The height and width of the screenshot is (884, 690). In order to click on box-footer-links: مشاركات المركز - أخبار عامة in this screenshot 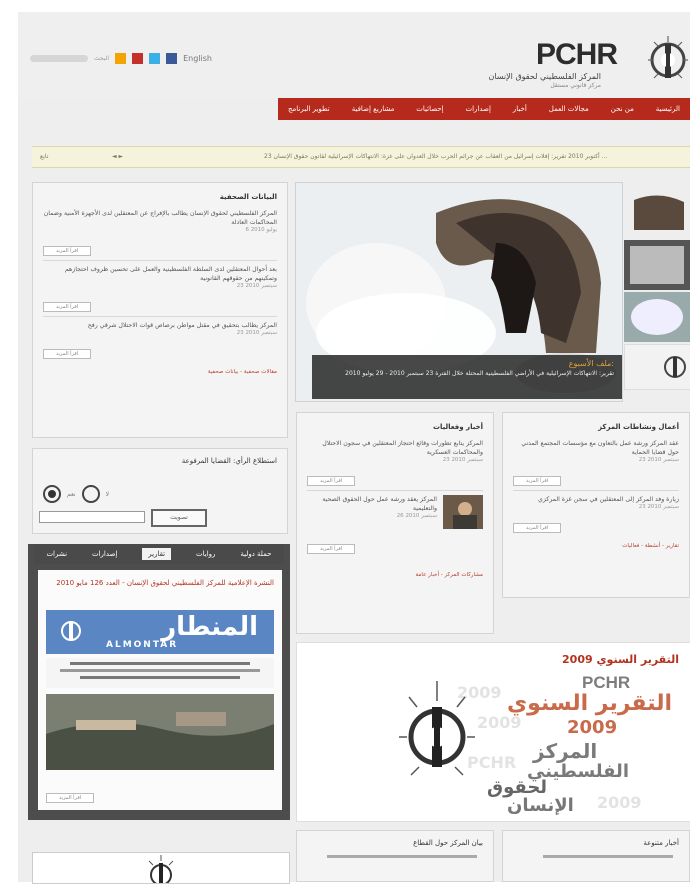, I will do `click(395, 575)`.